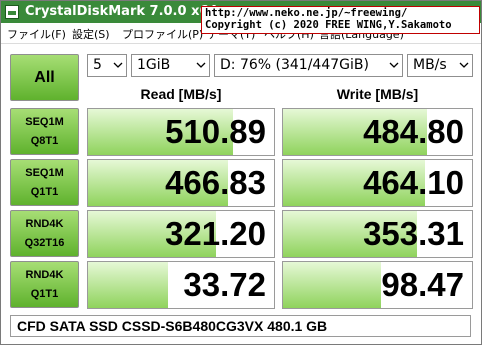  I want to click on test-button-rnd4k-q32t16: RND4K Q32T16, so click(44, 233).